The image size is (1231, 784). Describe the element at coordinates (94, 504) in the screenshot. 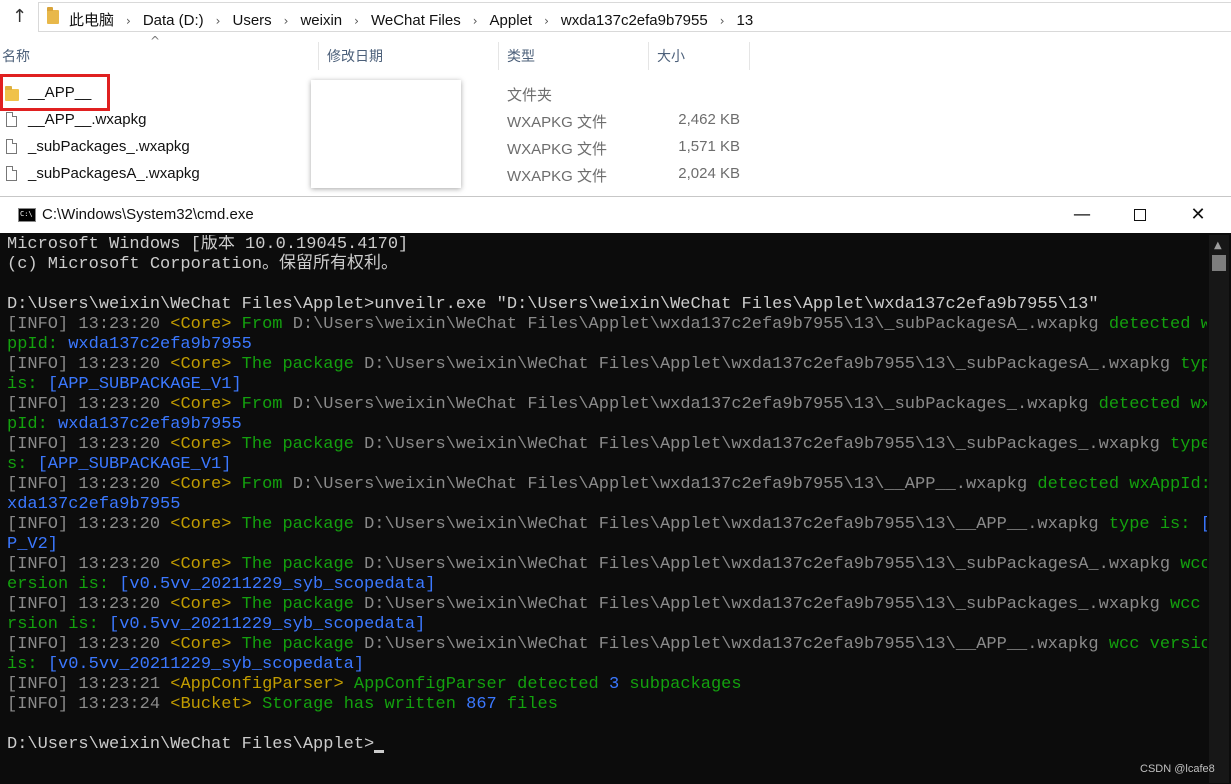

I see `console-text: xda137c2efa9b7955` at that location.